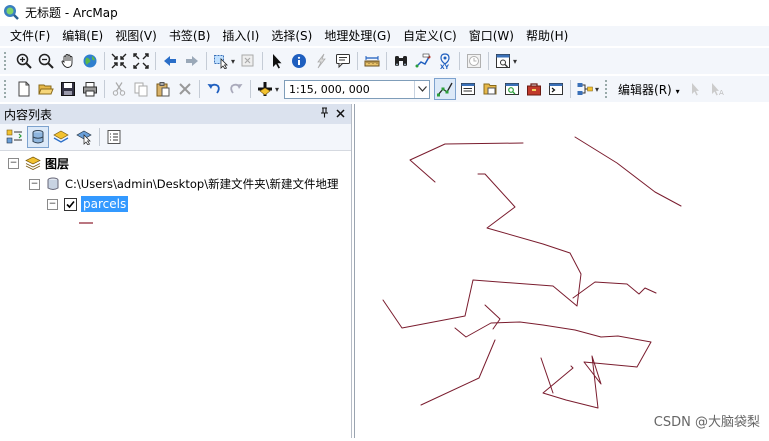  I want to click on fixed-zoom-out-button, so click(141, 61).